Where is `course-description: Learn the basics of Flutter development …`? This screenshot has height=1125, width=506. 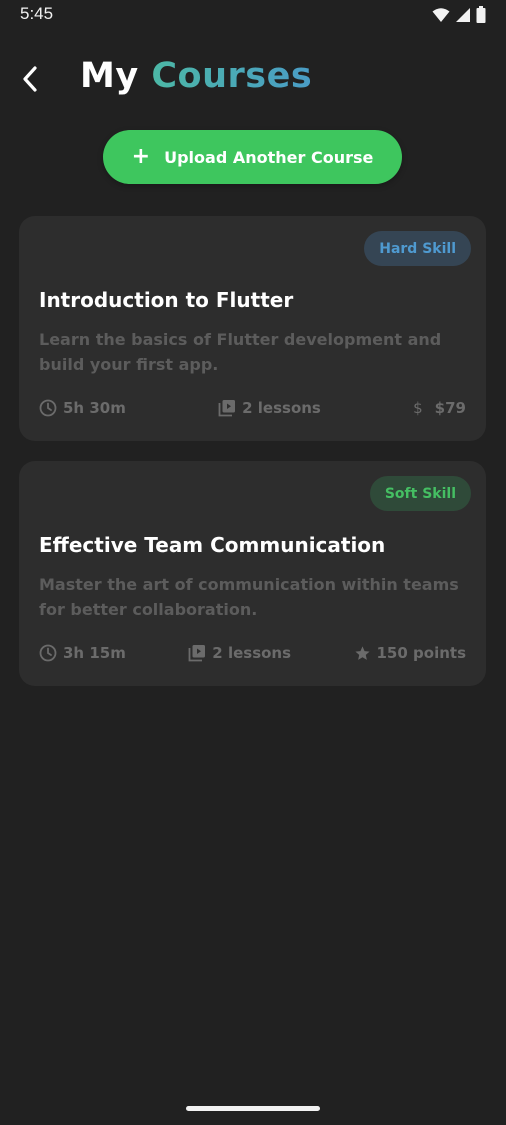 course-description: Learn the basics of Flutter development … is located at coordinates (240, 352).